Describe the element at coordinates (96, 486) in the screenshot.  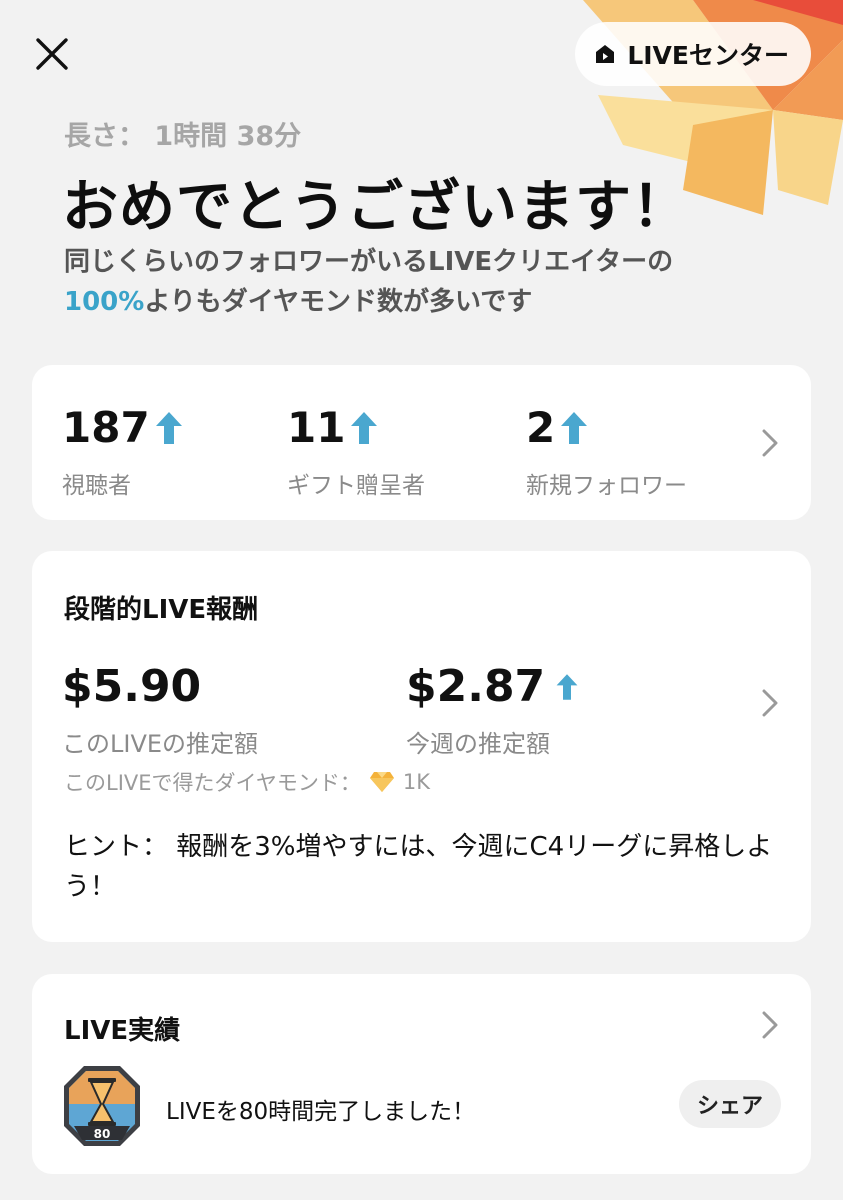
I see `stat-viewers-label: 視聴者` at that location.